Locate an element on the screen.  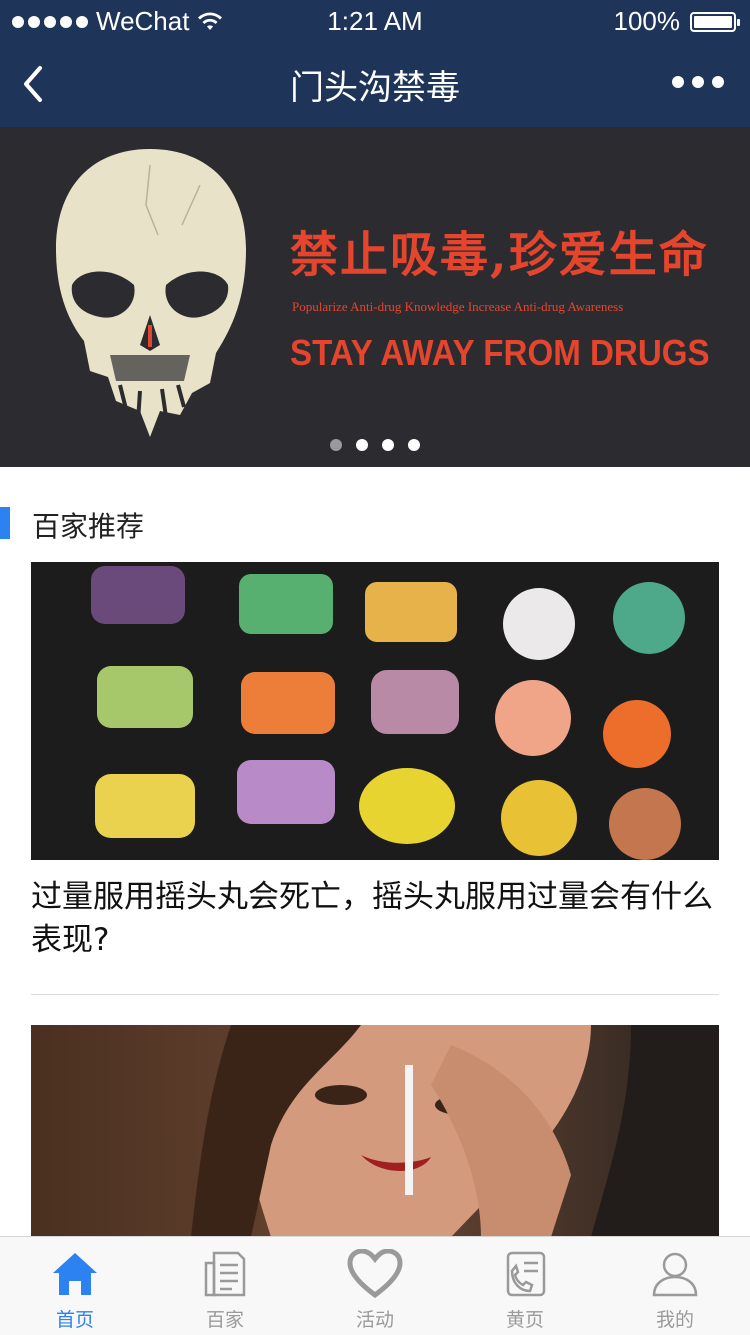
article-image-person is located at coordinates (375, 1131).